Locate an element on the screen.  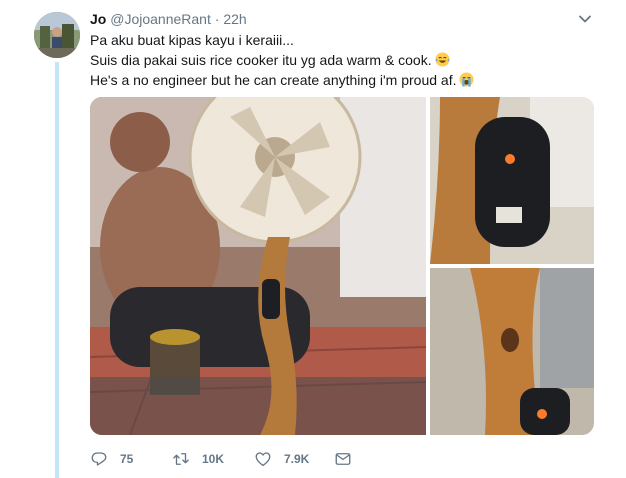
thread-line is located at coordinates (57, 270).